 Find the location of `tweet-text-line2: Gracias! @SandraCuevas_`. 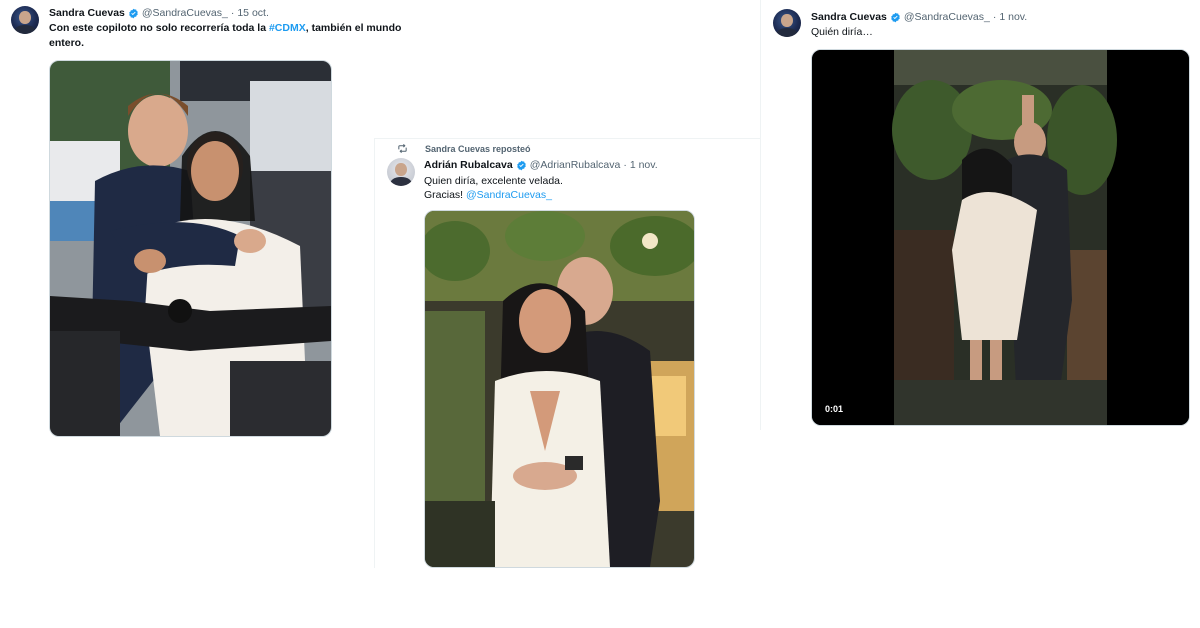

tweet-text-line2: Gracias! @SandraCuevas_ is located at coordinates (488, 195).